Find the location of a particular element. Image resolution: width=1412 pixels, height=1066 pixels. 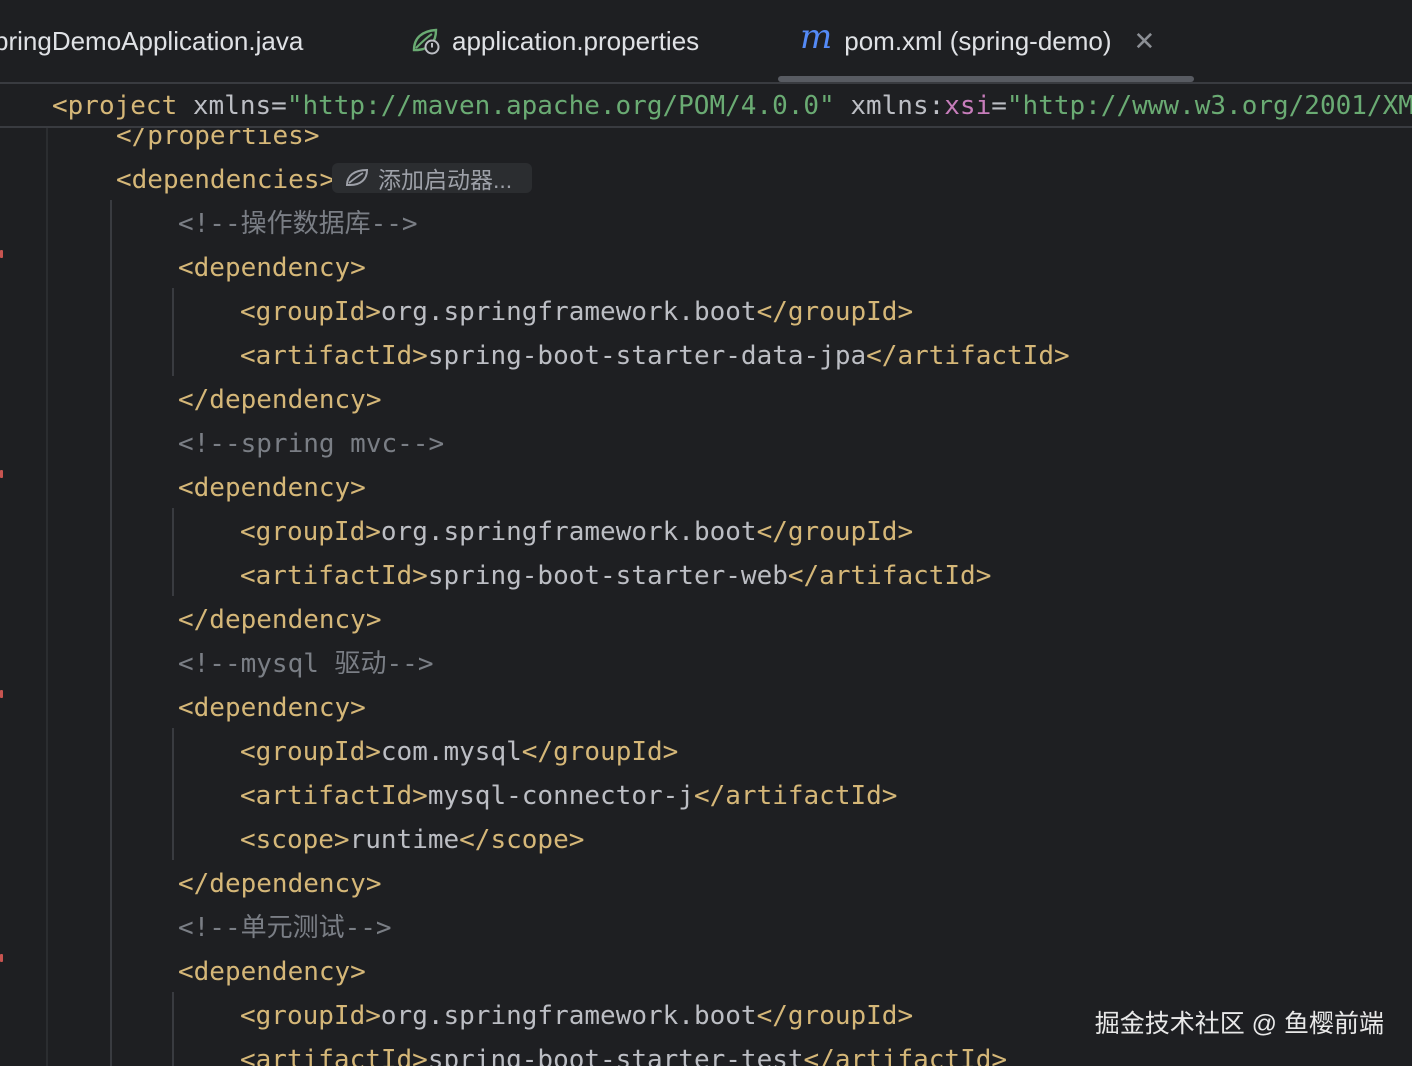

close-icon: ✕ is located at coordinates (1145, 41).